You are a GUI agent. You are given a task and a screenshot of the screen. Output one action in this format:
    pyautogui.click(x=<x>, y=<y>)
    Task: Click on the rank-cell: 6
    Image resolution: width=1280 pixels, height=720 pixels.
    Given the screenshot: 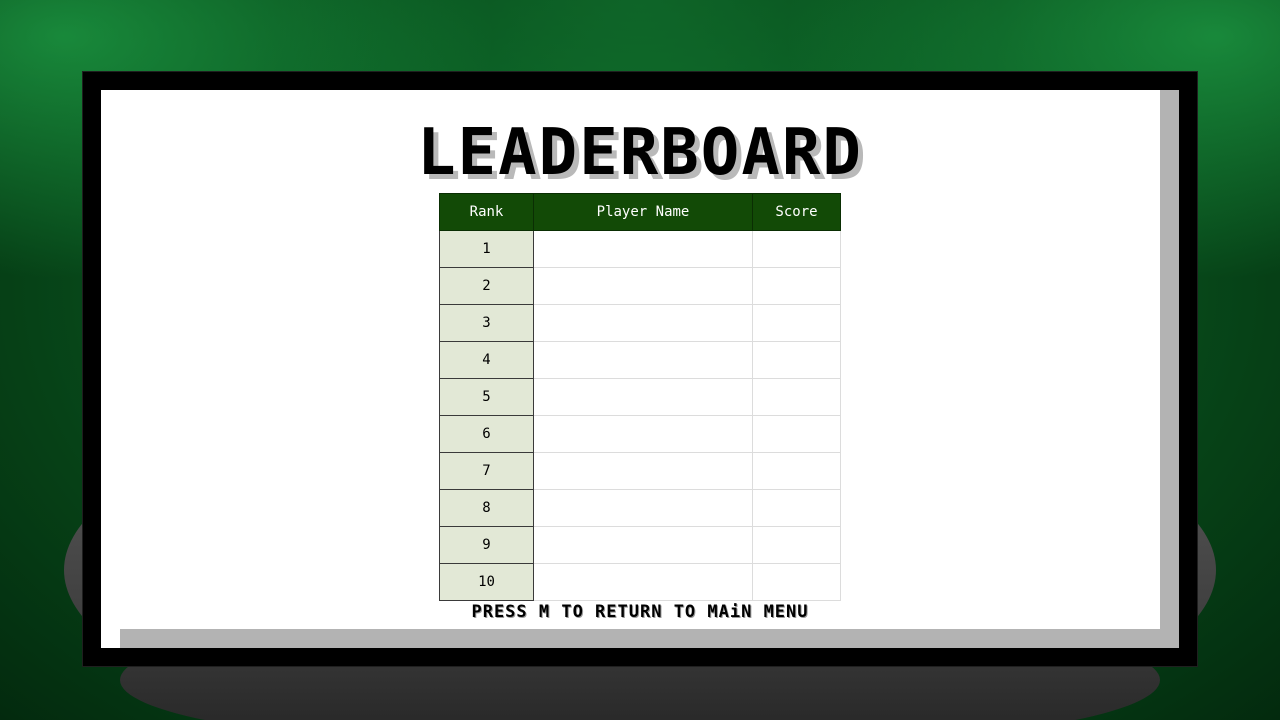 What is the action you would take?
    pyautogui.click(x=486, y=434)
    